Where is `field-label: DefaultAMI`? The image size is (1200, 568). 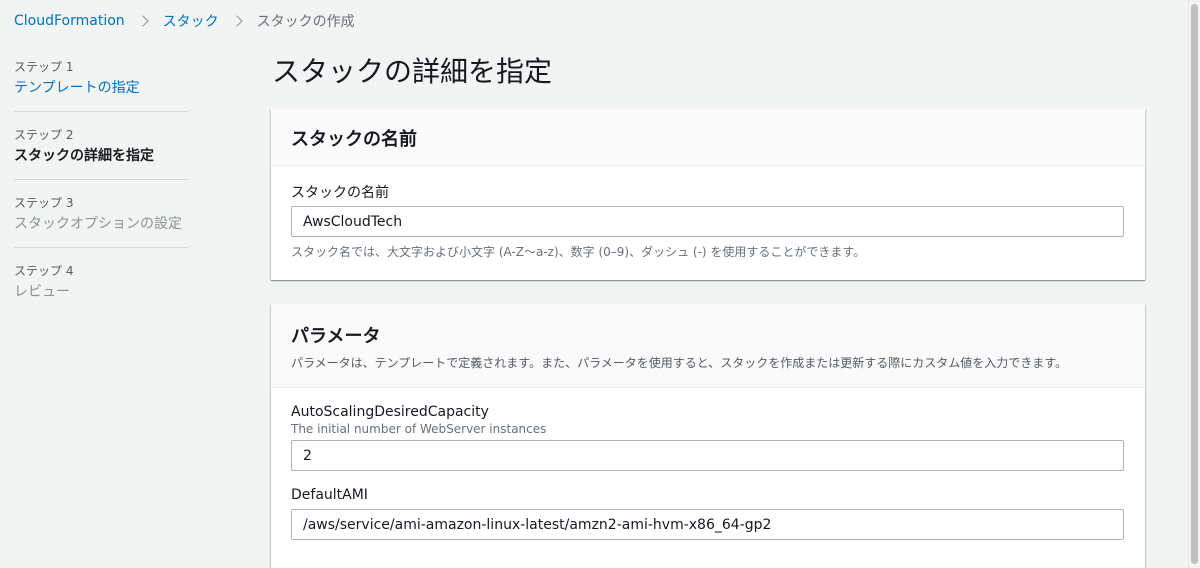
field-label: DefaultAMI is located at coordinates (329, 495).